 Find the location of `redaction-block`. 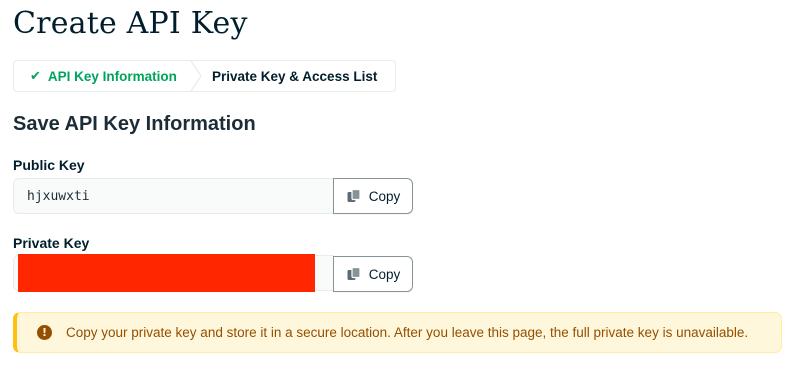

redaction-block is located at coordinates (166, 273).